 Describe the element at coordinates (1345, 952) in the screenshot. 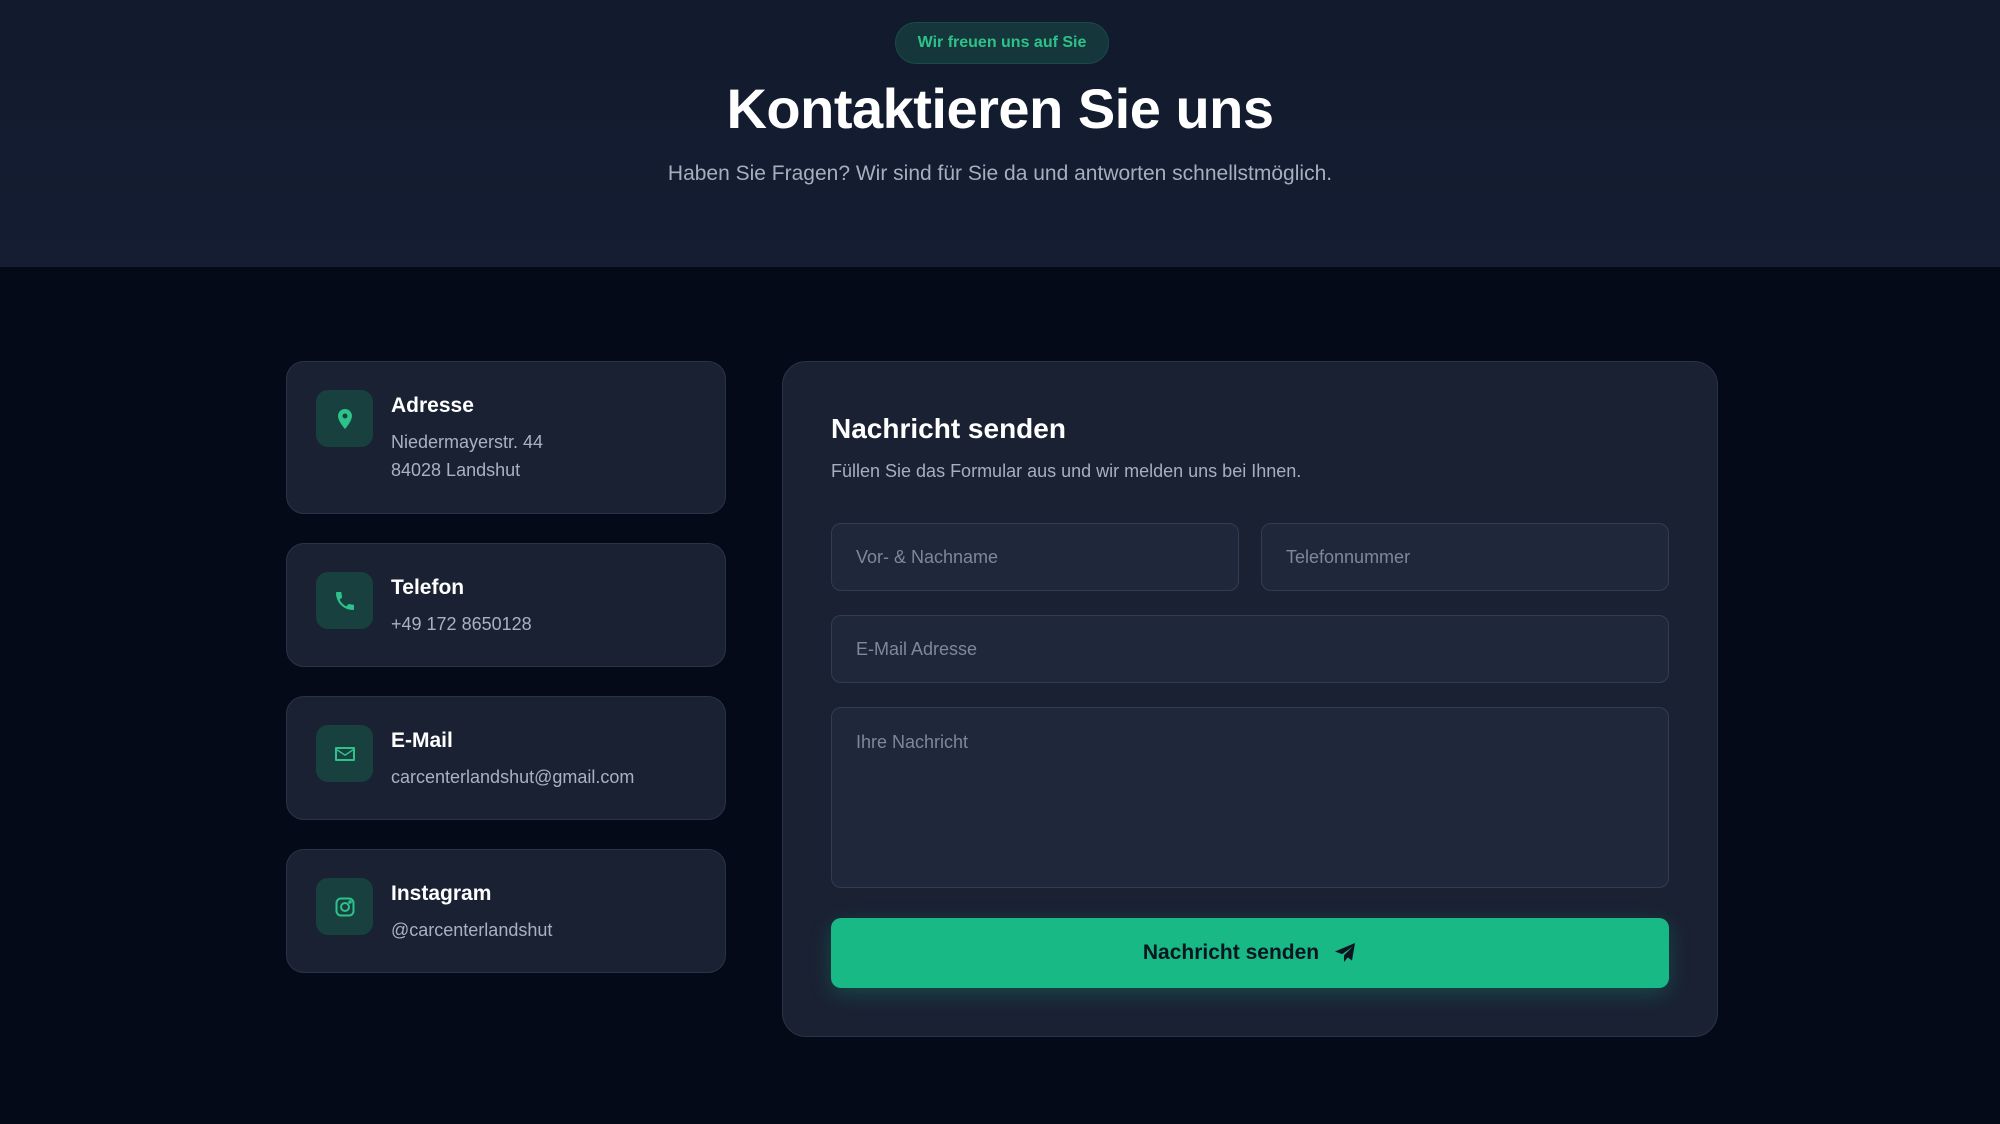

I see `send-icon` at that location.